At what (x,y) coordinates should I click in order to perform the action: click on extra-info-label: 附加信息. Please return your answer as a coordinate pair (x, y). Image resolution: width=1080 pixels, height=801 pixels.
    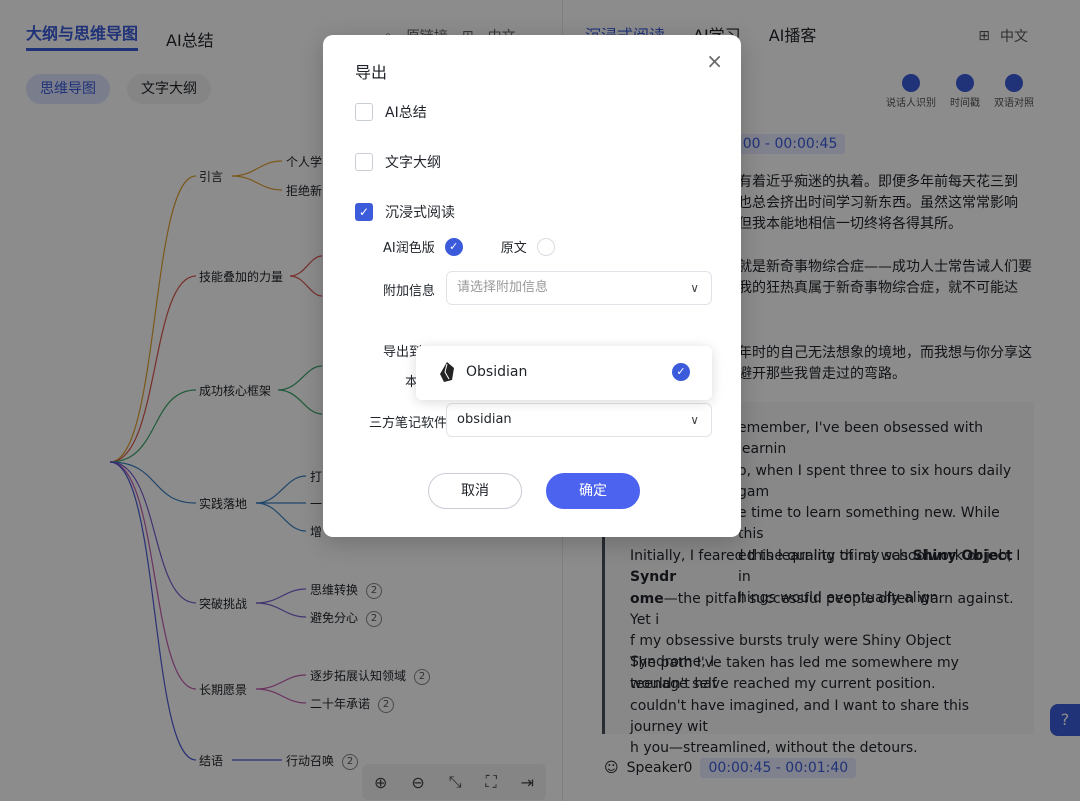
    Looking at the image, I should click on (409, 291).